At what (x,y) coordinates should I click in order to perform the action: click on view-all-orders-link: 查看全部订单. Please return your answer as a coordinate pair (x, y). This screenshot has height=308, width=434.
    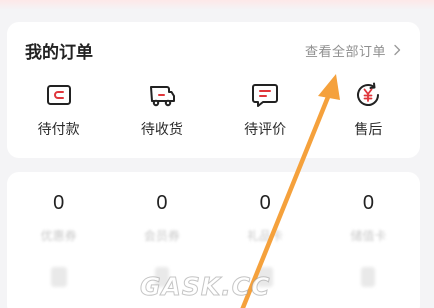
    Looking at the image, I should click on (354, 50).